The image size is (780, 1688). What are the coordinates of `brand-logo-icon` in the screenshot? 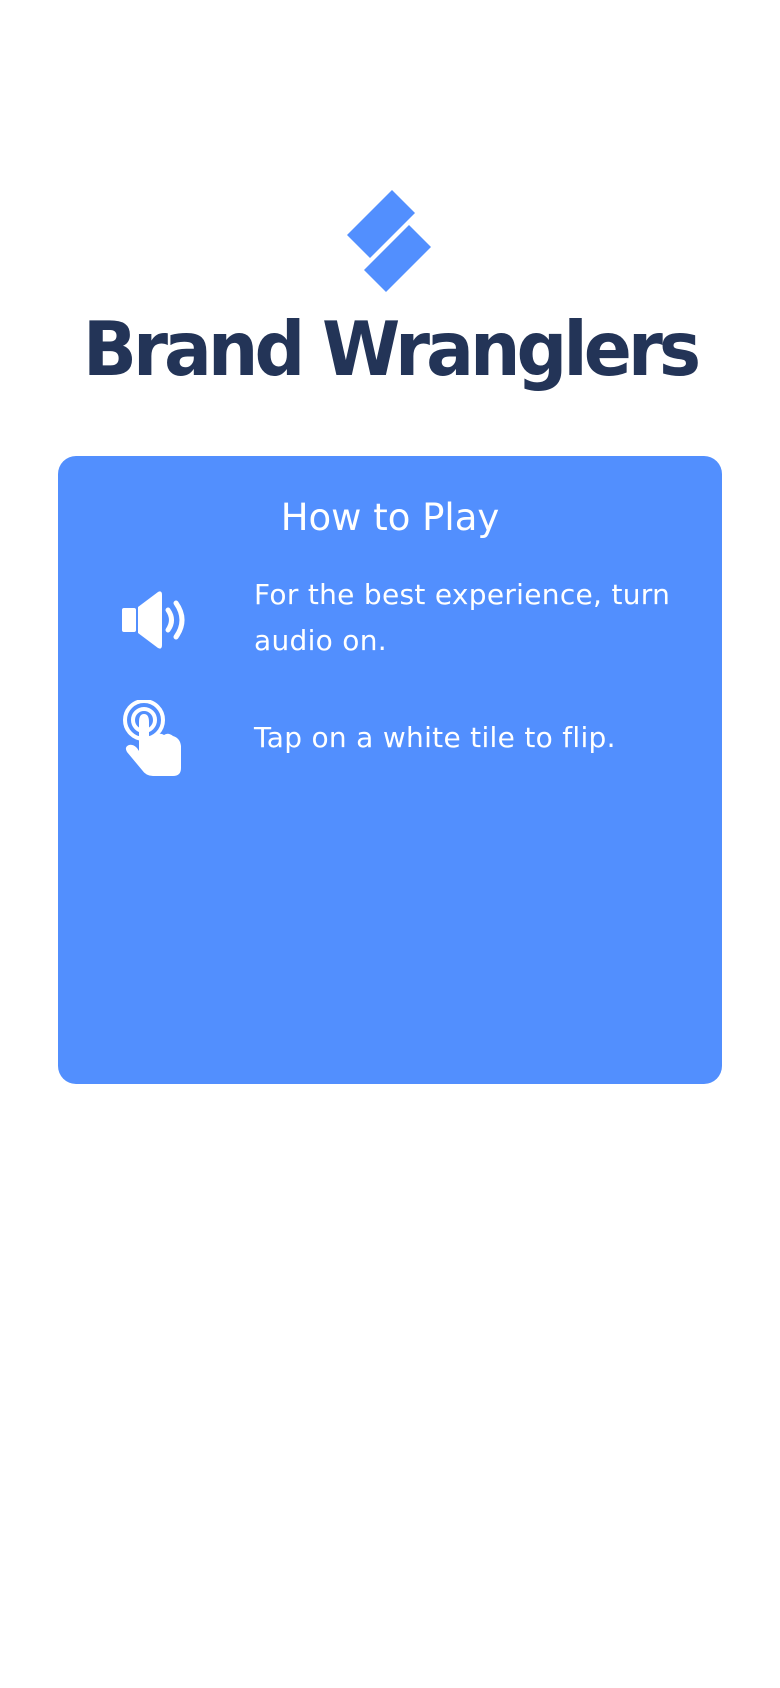 It's located at (389, 241).